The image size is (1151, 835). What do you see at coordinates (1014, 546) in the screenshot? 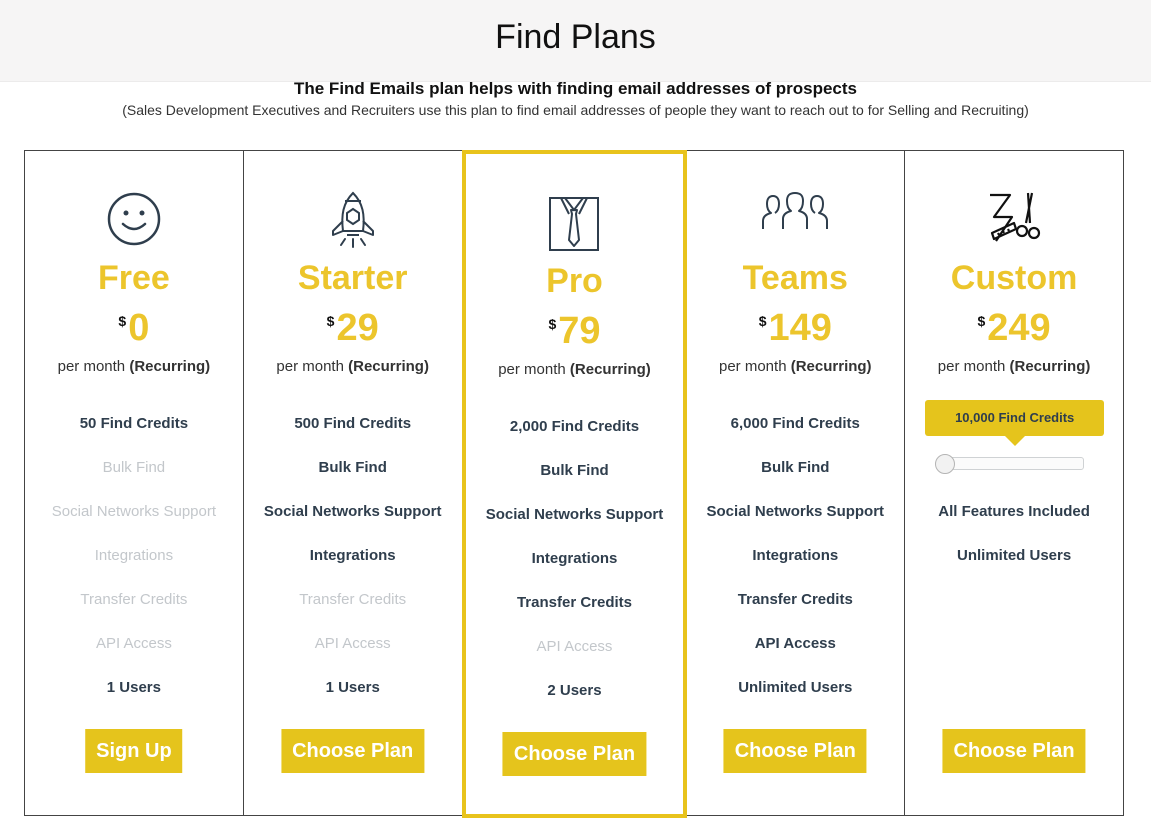
I see `feature-list: All Features Included Unlimited Users` at bounding box center [1014, 546].